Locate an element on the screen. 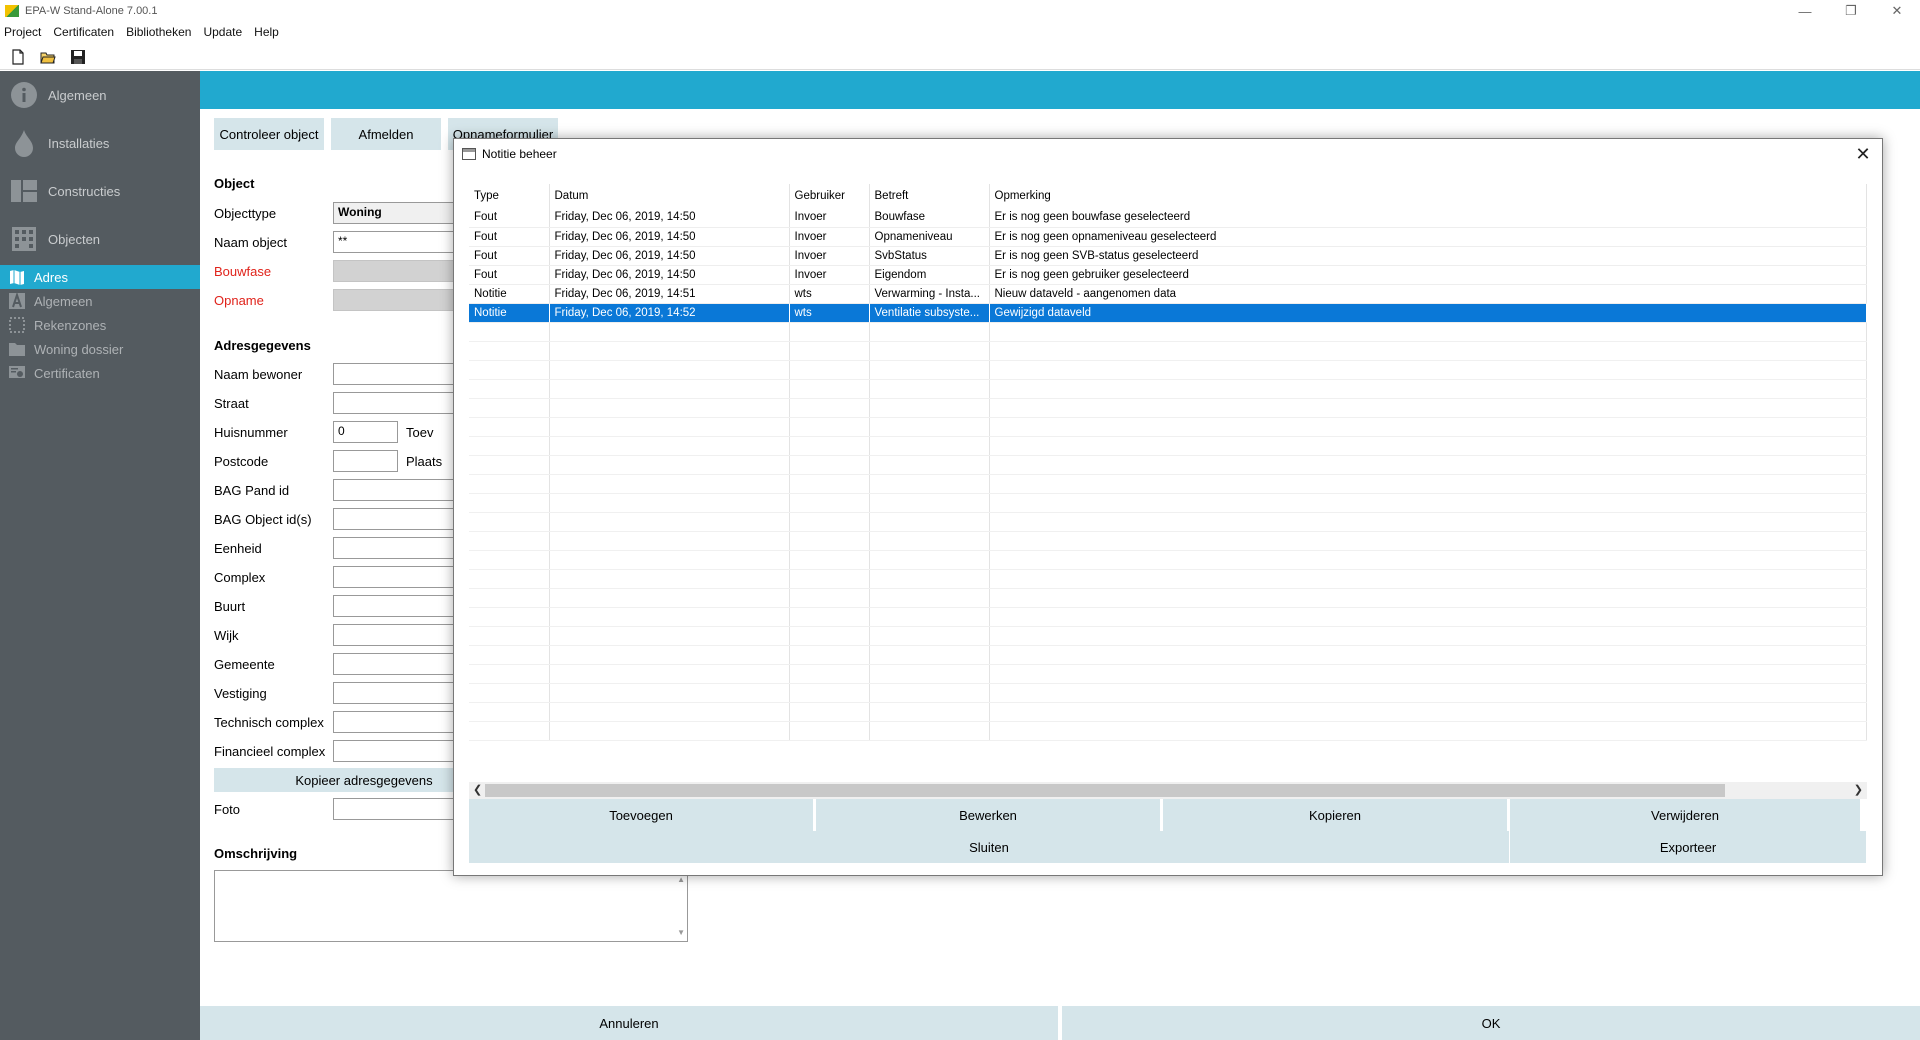  cell-gebruiker: Invoer is located at coordinates (829, 256).